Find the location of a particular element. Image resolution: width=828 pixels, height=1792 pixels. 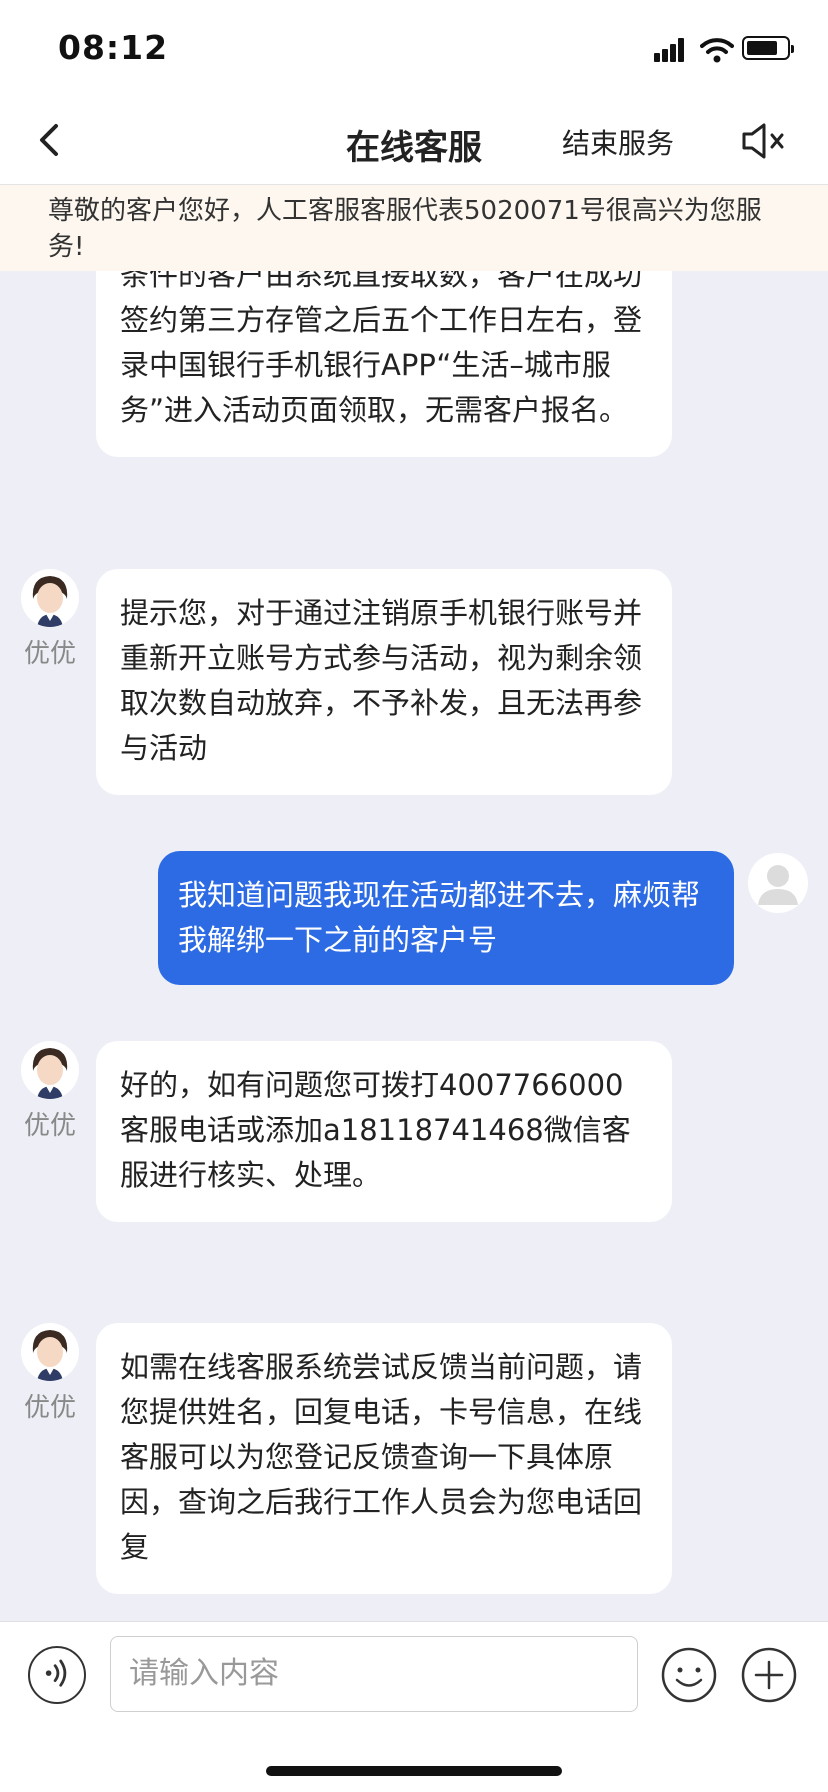

page-title: 在线客服 is located at coordinates (414, 148).